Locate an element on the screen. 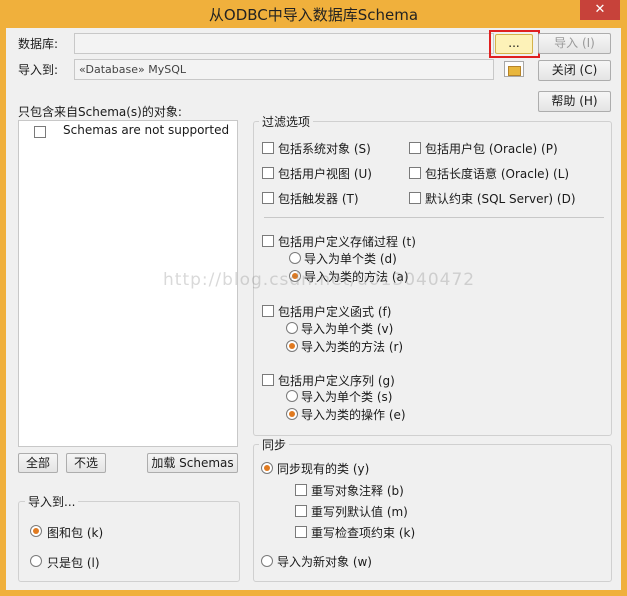  window-title: 从ODBC中导入数据库Schema is located at coordinates (313, 15).